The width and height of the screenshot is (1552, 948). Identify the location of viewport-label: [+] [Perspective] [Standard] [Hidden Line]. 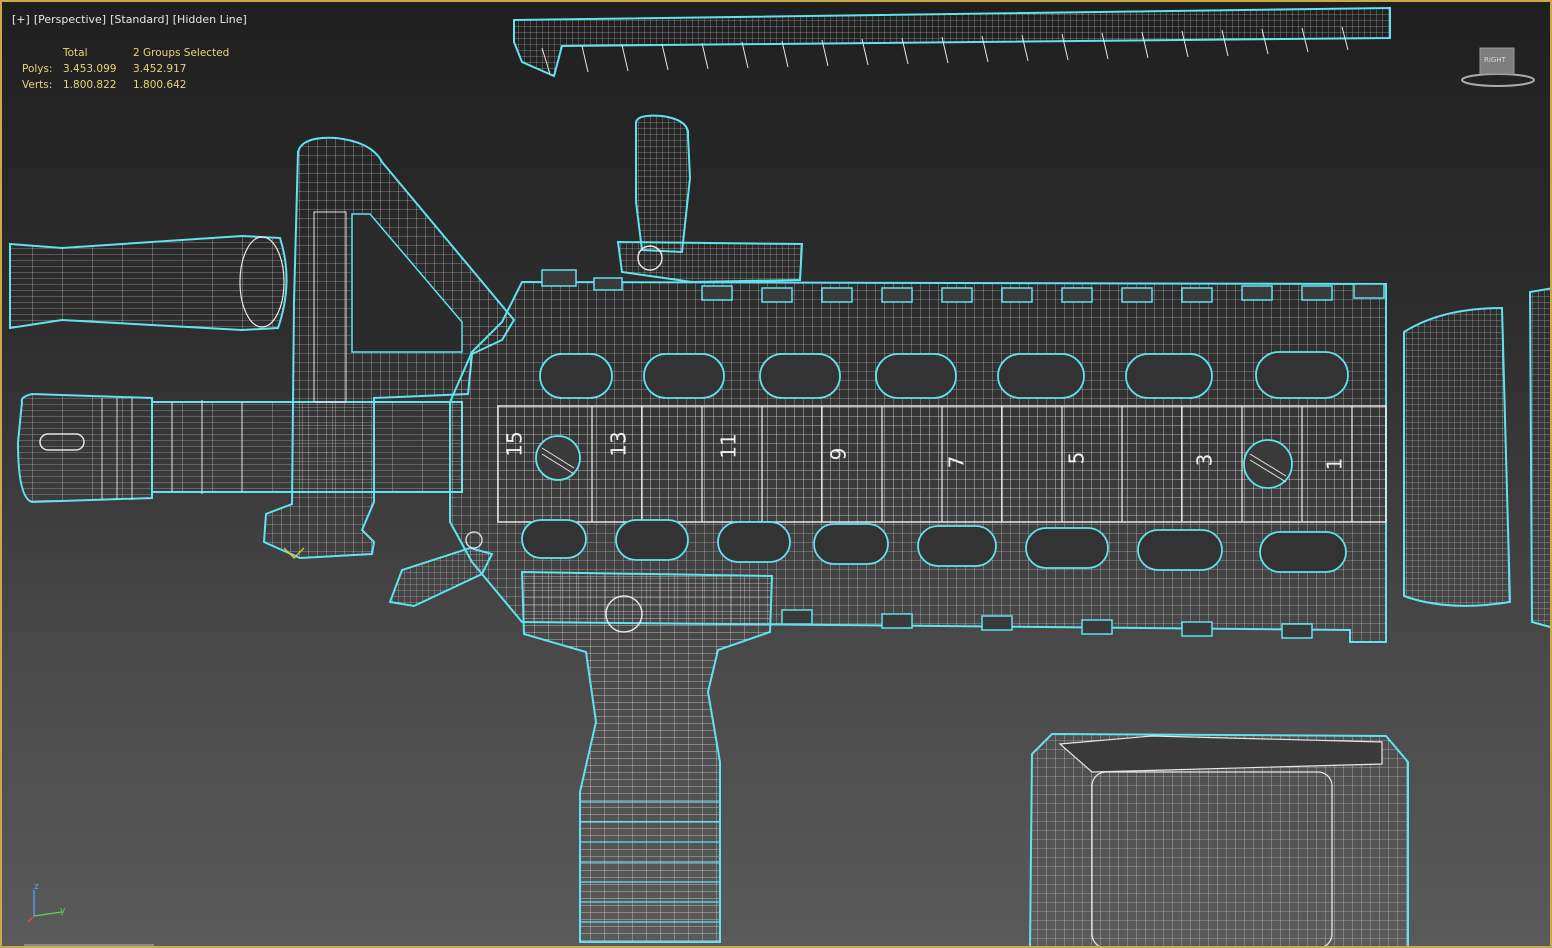
(131, 19).